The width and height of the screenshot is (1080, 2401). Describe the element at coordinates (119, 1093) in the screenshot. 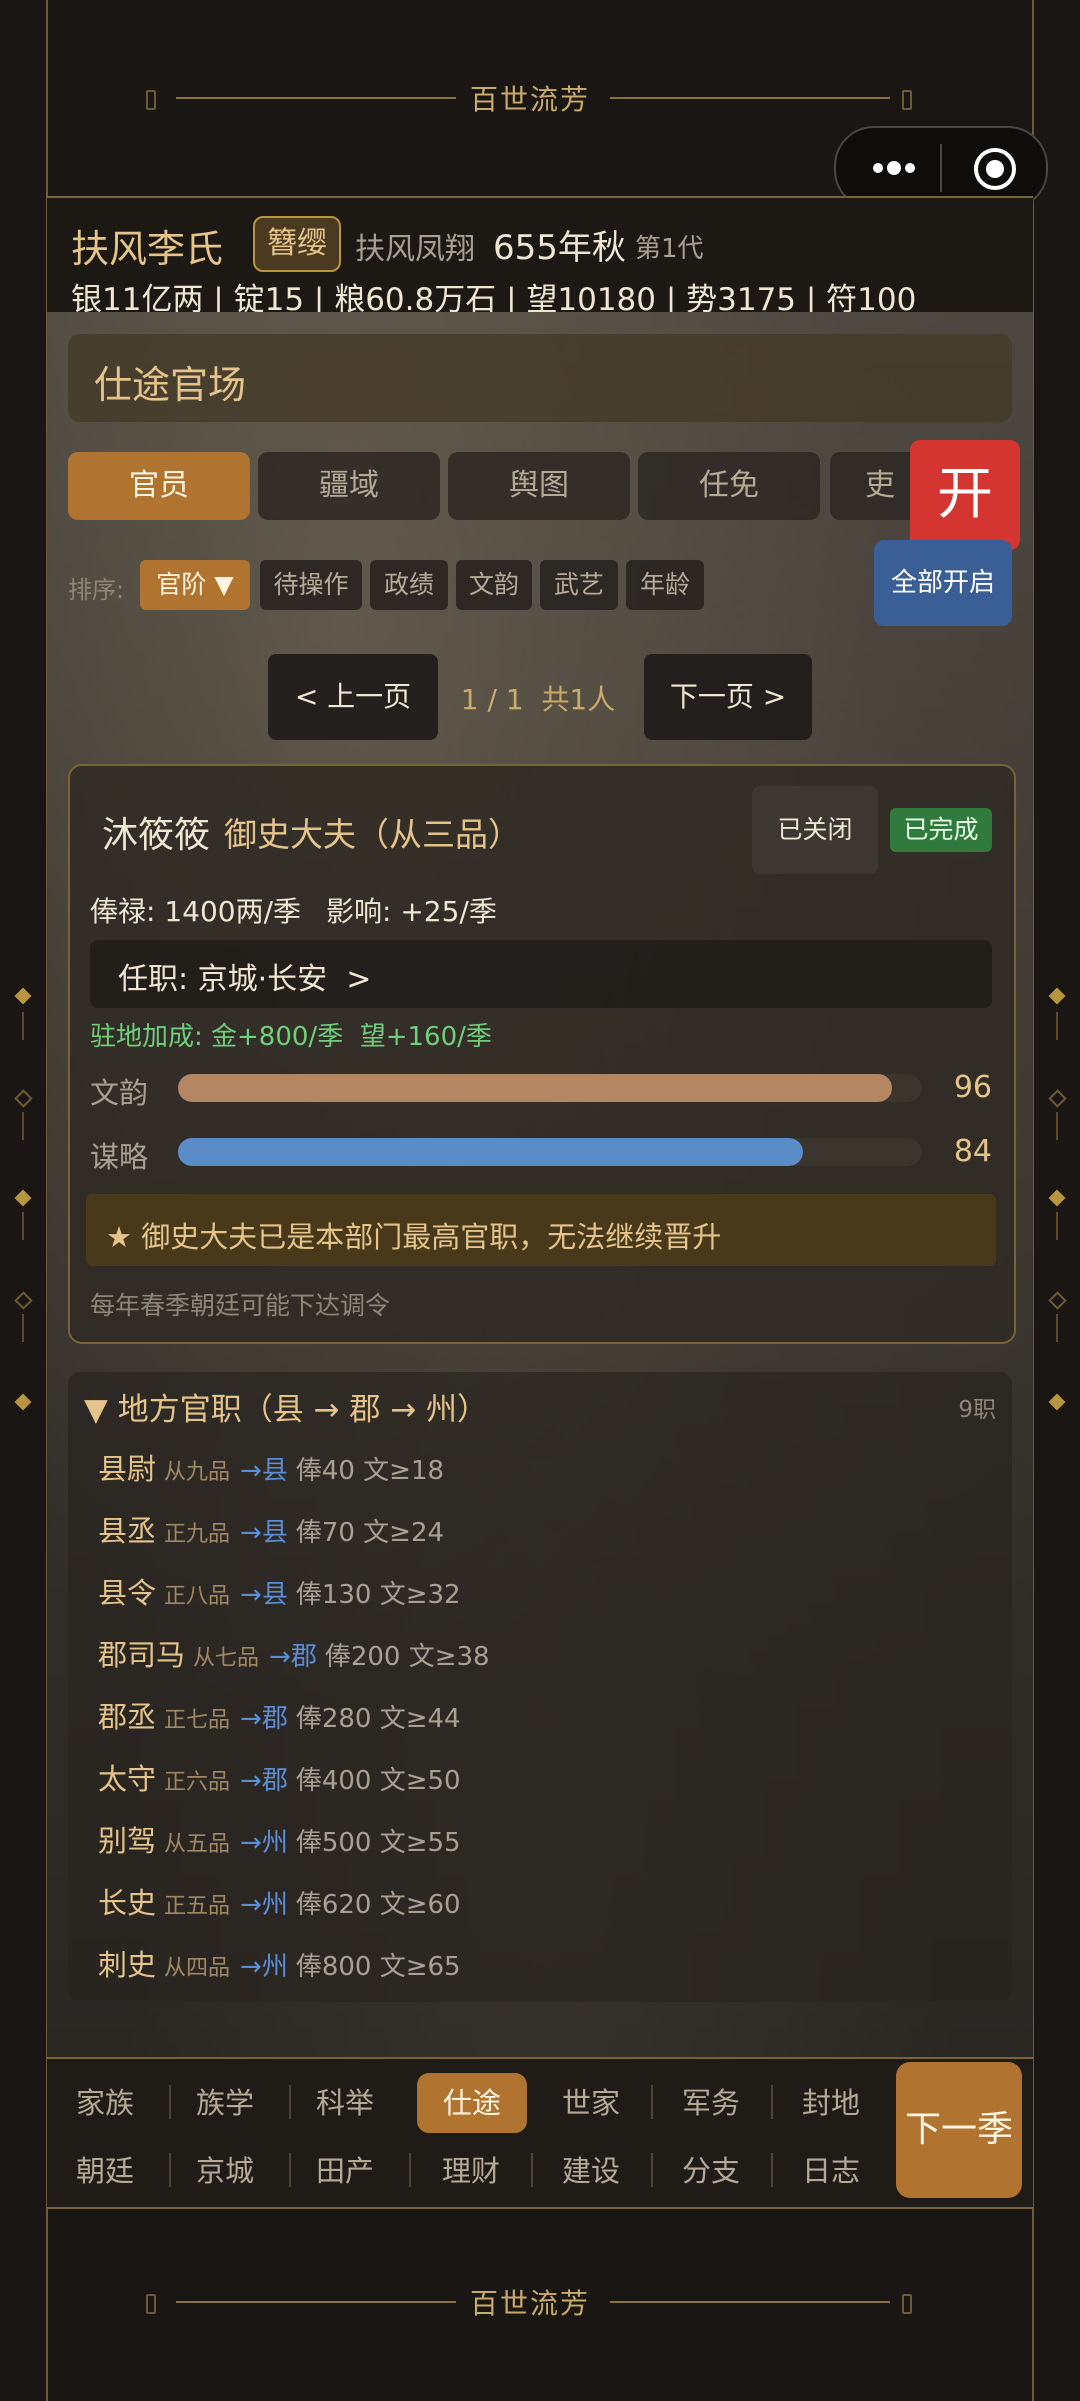

I see `attr-label-literacy: 文韵` at that location.